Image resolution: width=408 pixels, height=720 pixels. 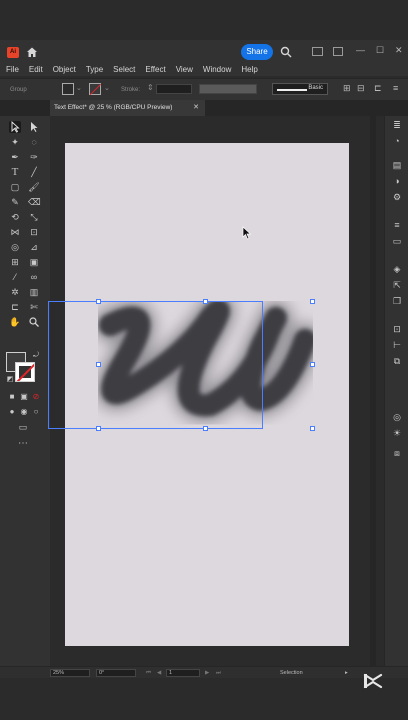 I want to click on close-tab-icon: ✕, so click(x=196, y=108).